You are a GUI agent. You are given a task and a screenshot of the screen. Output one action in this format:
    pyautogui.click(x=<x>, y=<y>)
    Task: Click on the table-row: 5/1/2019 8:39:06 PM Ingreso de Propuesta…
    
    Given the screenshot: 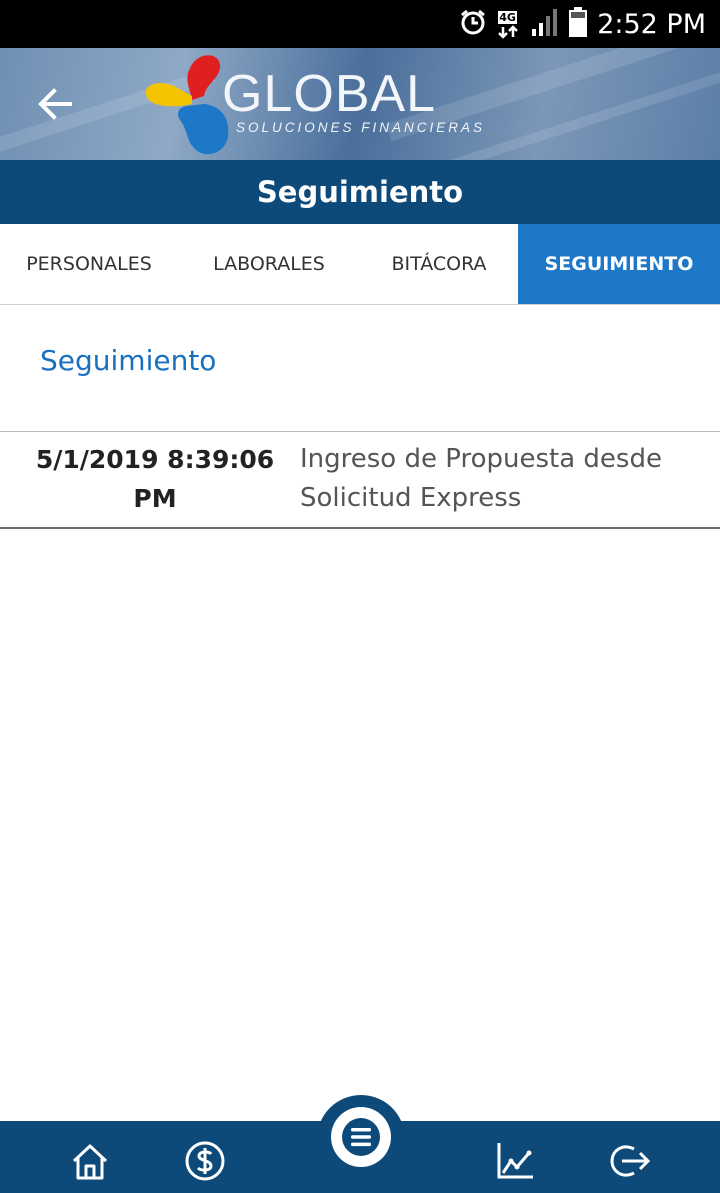 What is the action you would take?
    pyautogui.click(x=360, y=480)
    